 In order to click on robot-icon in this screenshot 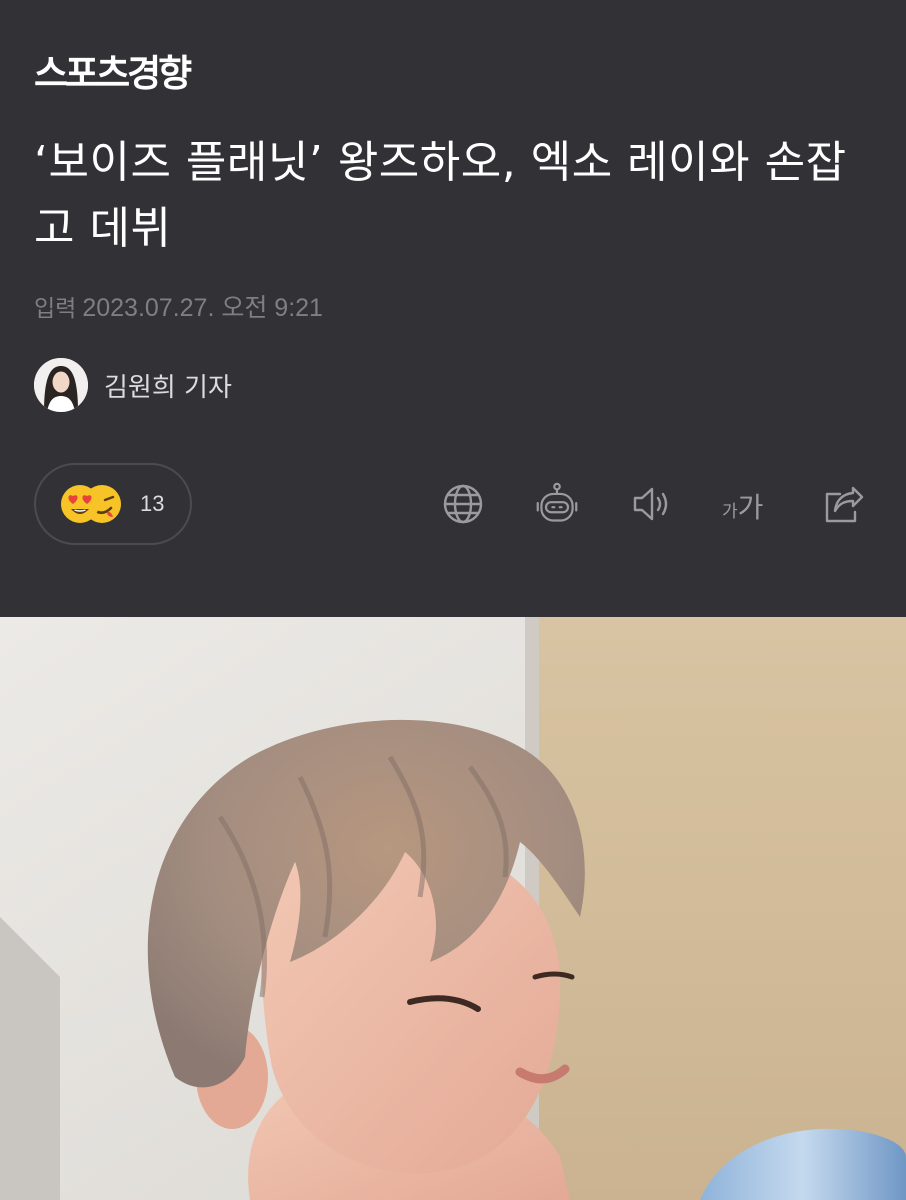, I will do `click(557, 504)`.